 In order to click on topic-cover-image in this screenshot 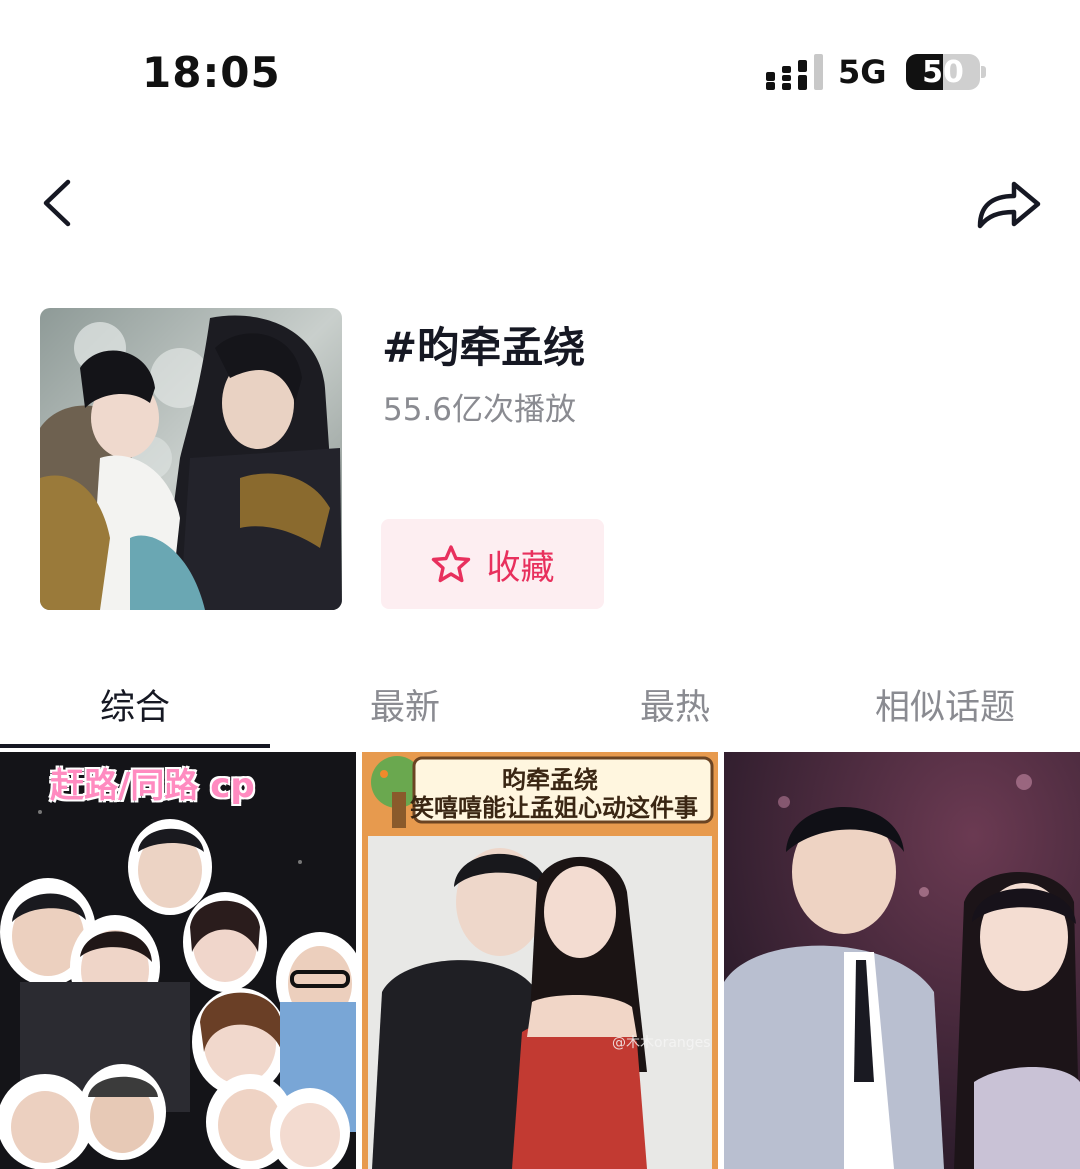, I will do `click(191, 459)`.